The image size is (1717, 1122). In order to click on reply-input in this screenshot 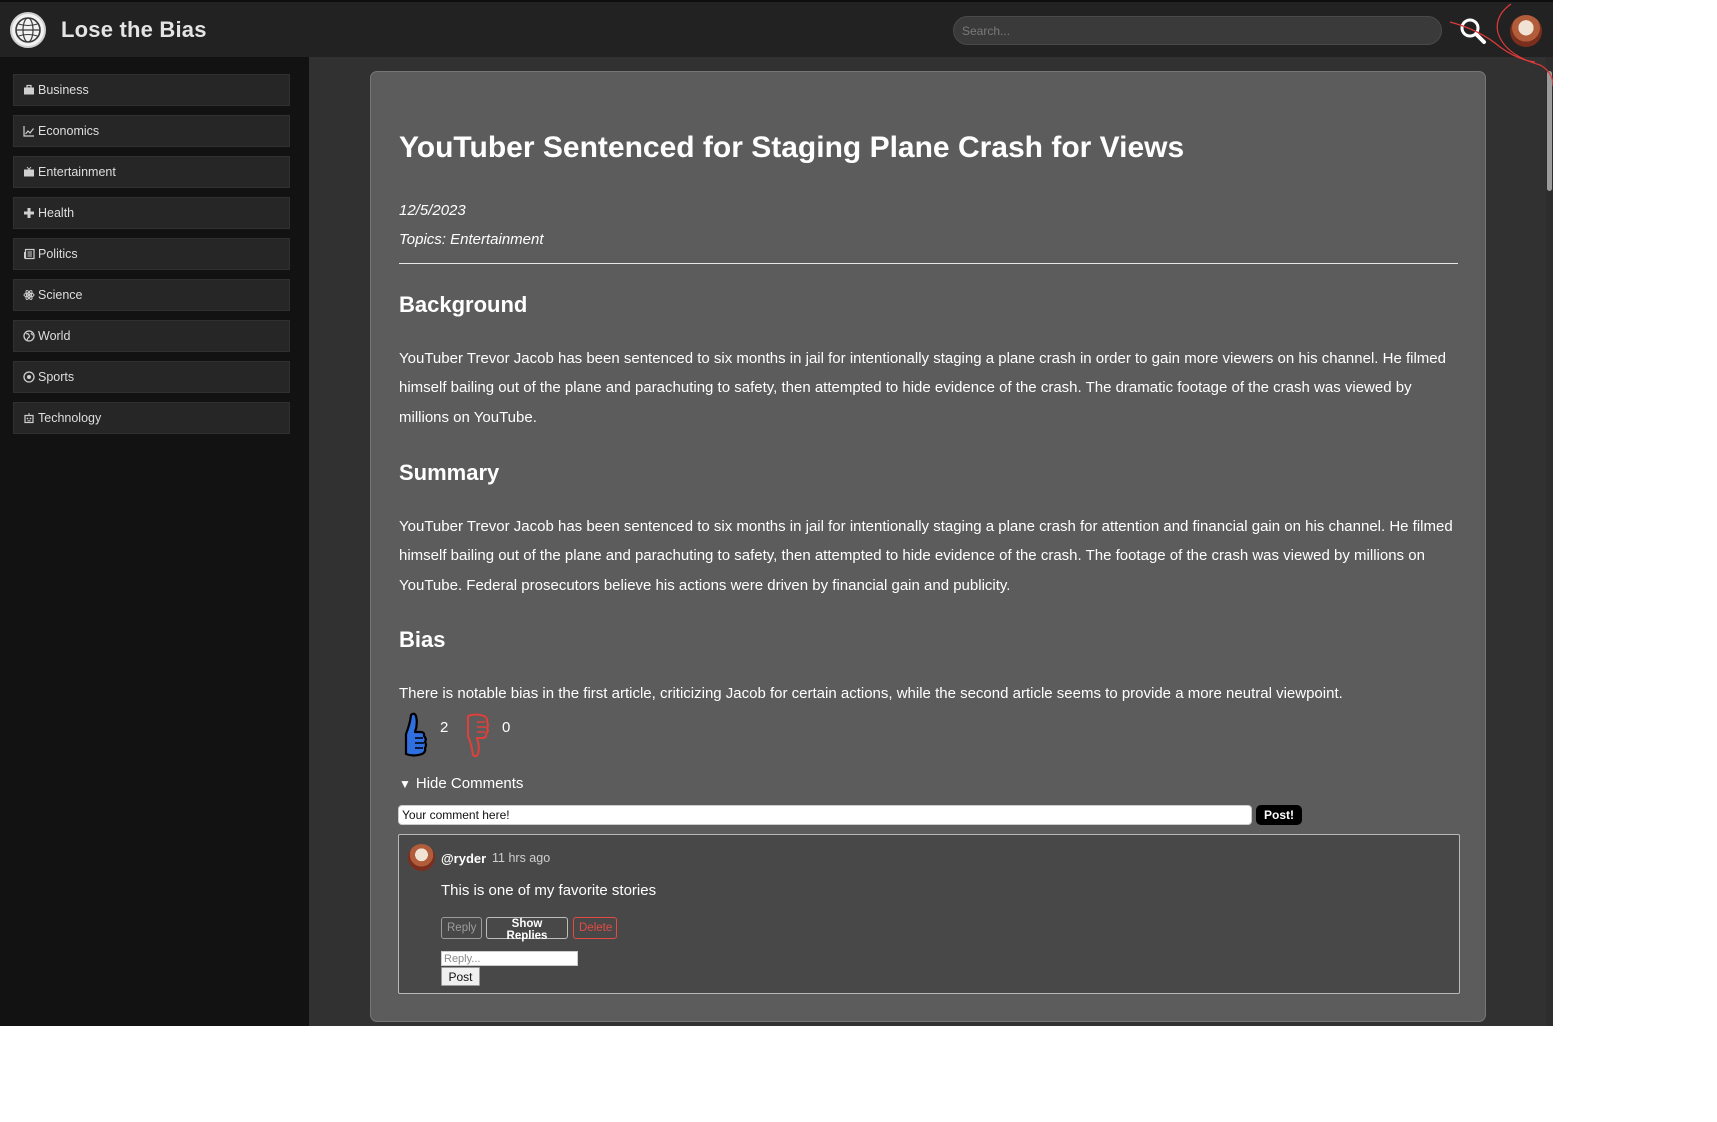, I will do `click(509, 958)`.